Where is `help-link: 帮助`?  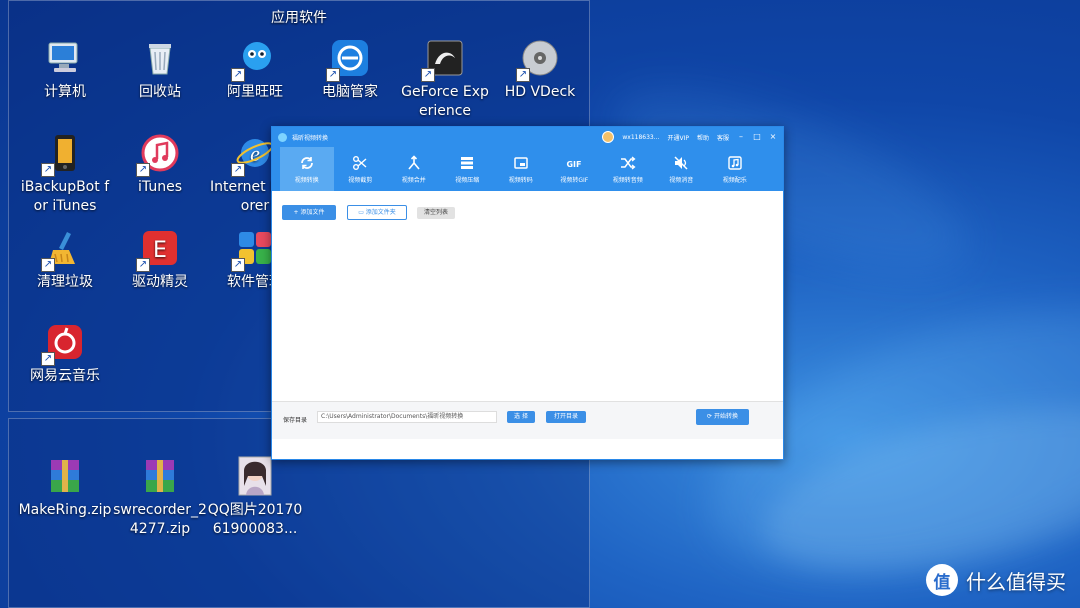 help-link: 帮助 is located at coordinates (703, 137).